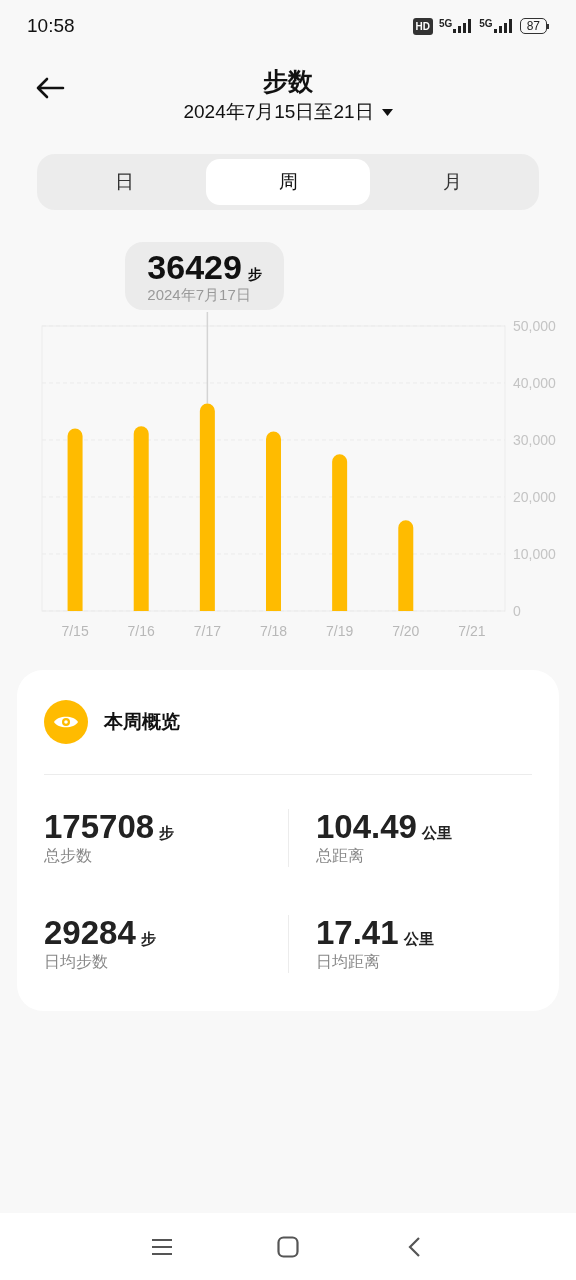 The height and width of the screenshot is (1280, 576). I want to click on overview-title: 本周概览, so click(142, 721).